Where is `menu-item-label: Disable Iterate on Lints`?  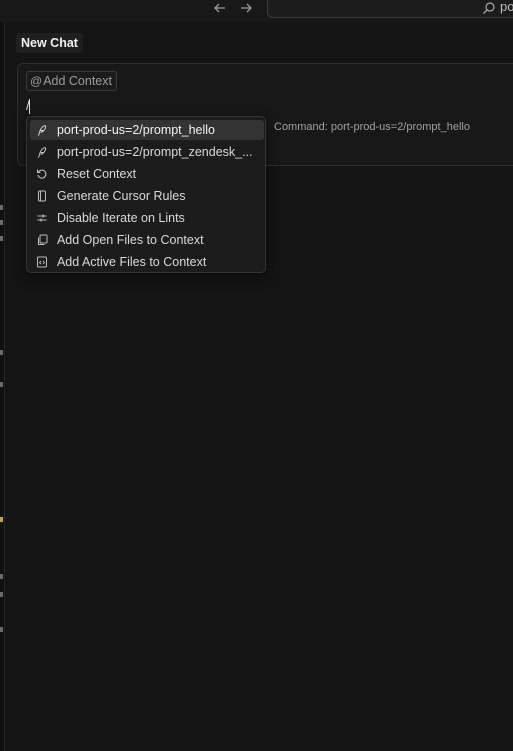
menu-item-label: Disable Iterate on Lints is located at coordinates (120, 218).